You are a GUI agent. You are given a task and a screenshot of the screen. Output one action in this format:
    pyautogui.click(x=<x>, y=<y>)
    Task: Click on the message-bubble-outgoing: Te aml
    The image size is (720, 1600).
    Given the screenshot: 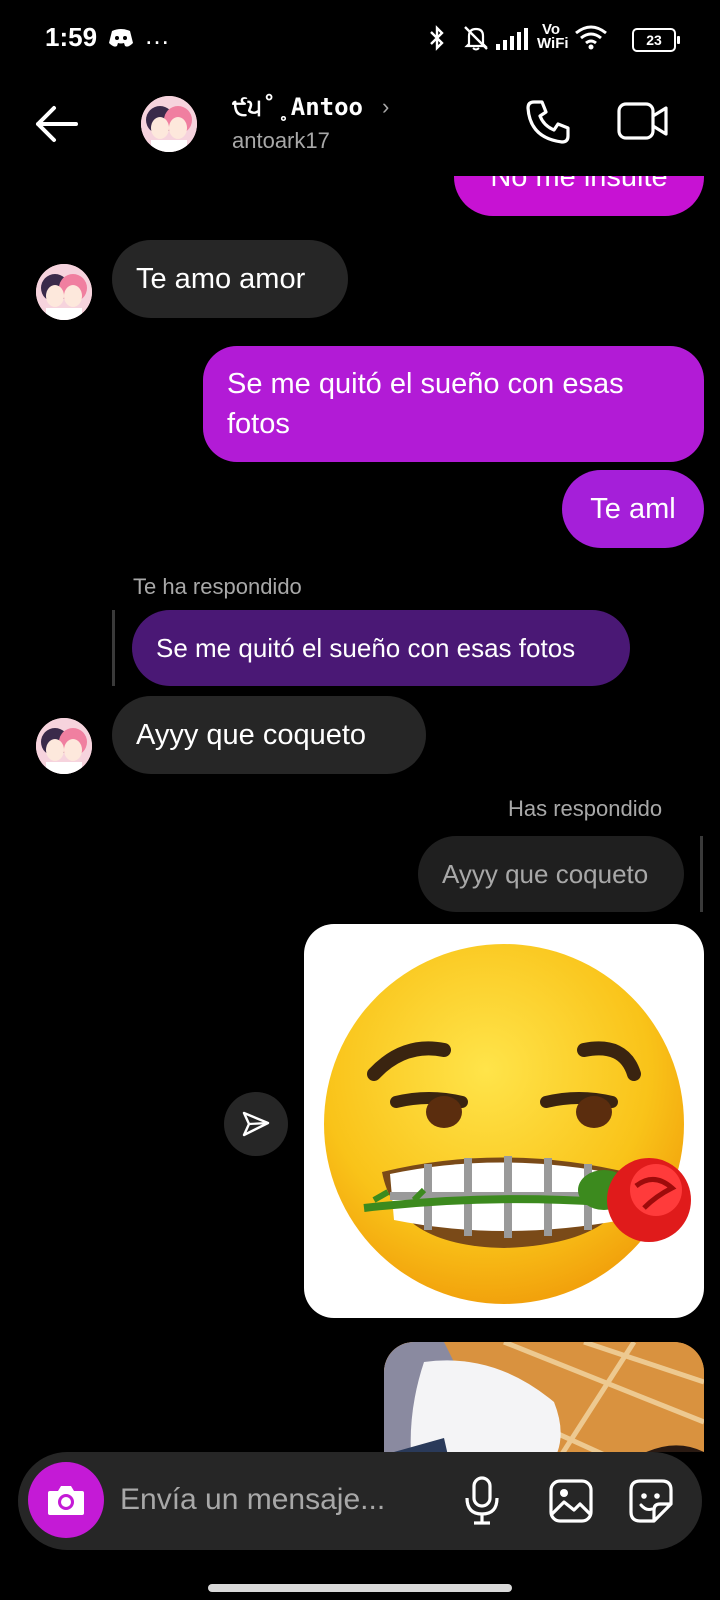 What is the action you would take?
    pyautogui.click(x=633, y=509)
    